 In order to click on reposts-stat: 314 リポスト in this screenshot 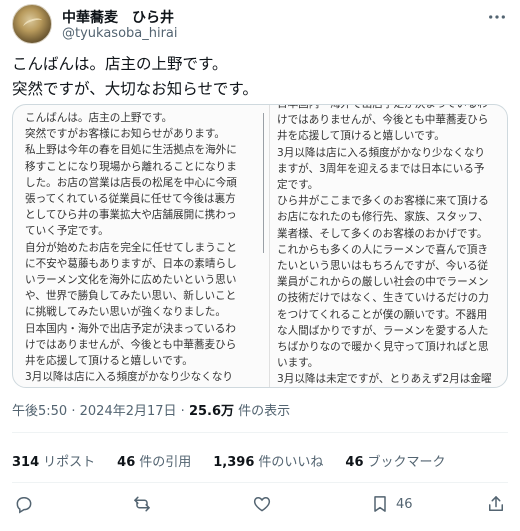, I will do `click(53, 460)`.